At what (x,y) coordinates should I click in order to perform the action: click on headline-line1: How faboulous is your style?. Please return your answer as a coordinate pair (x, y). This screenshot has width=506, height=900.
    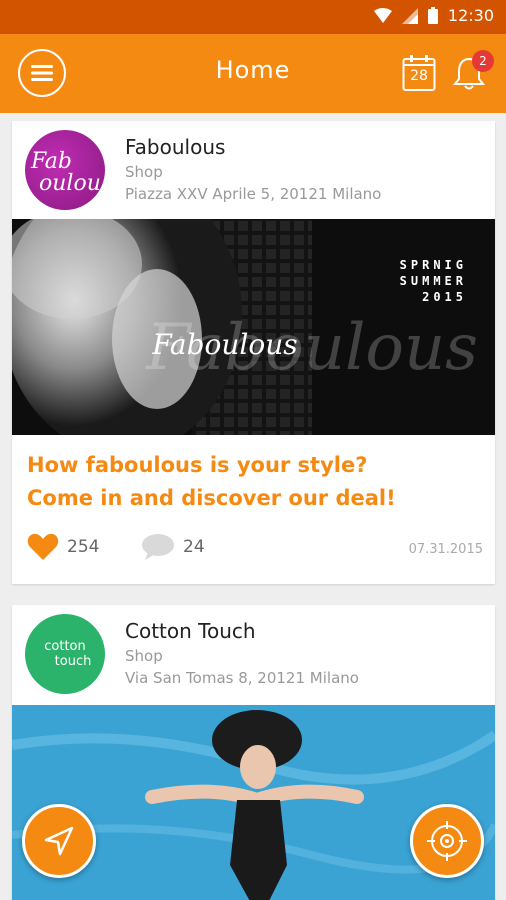
    Looking at the image, I should click on (197, 465).